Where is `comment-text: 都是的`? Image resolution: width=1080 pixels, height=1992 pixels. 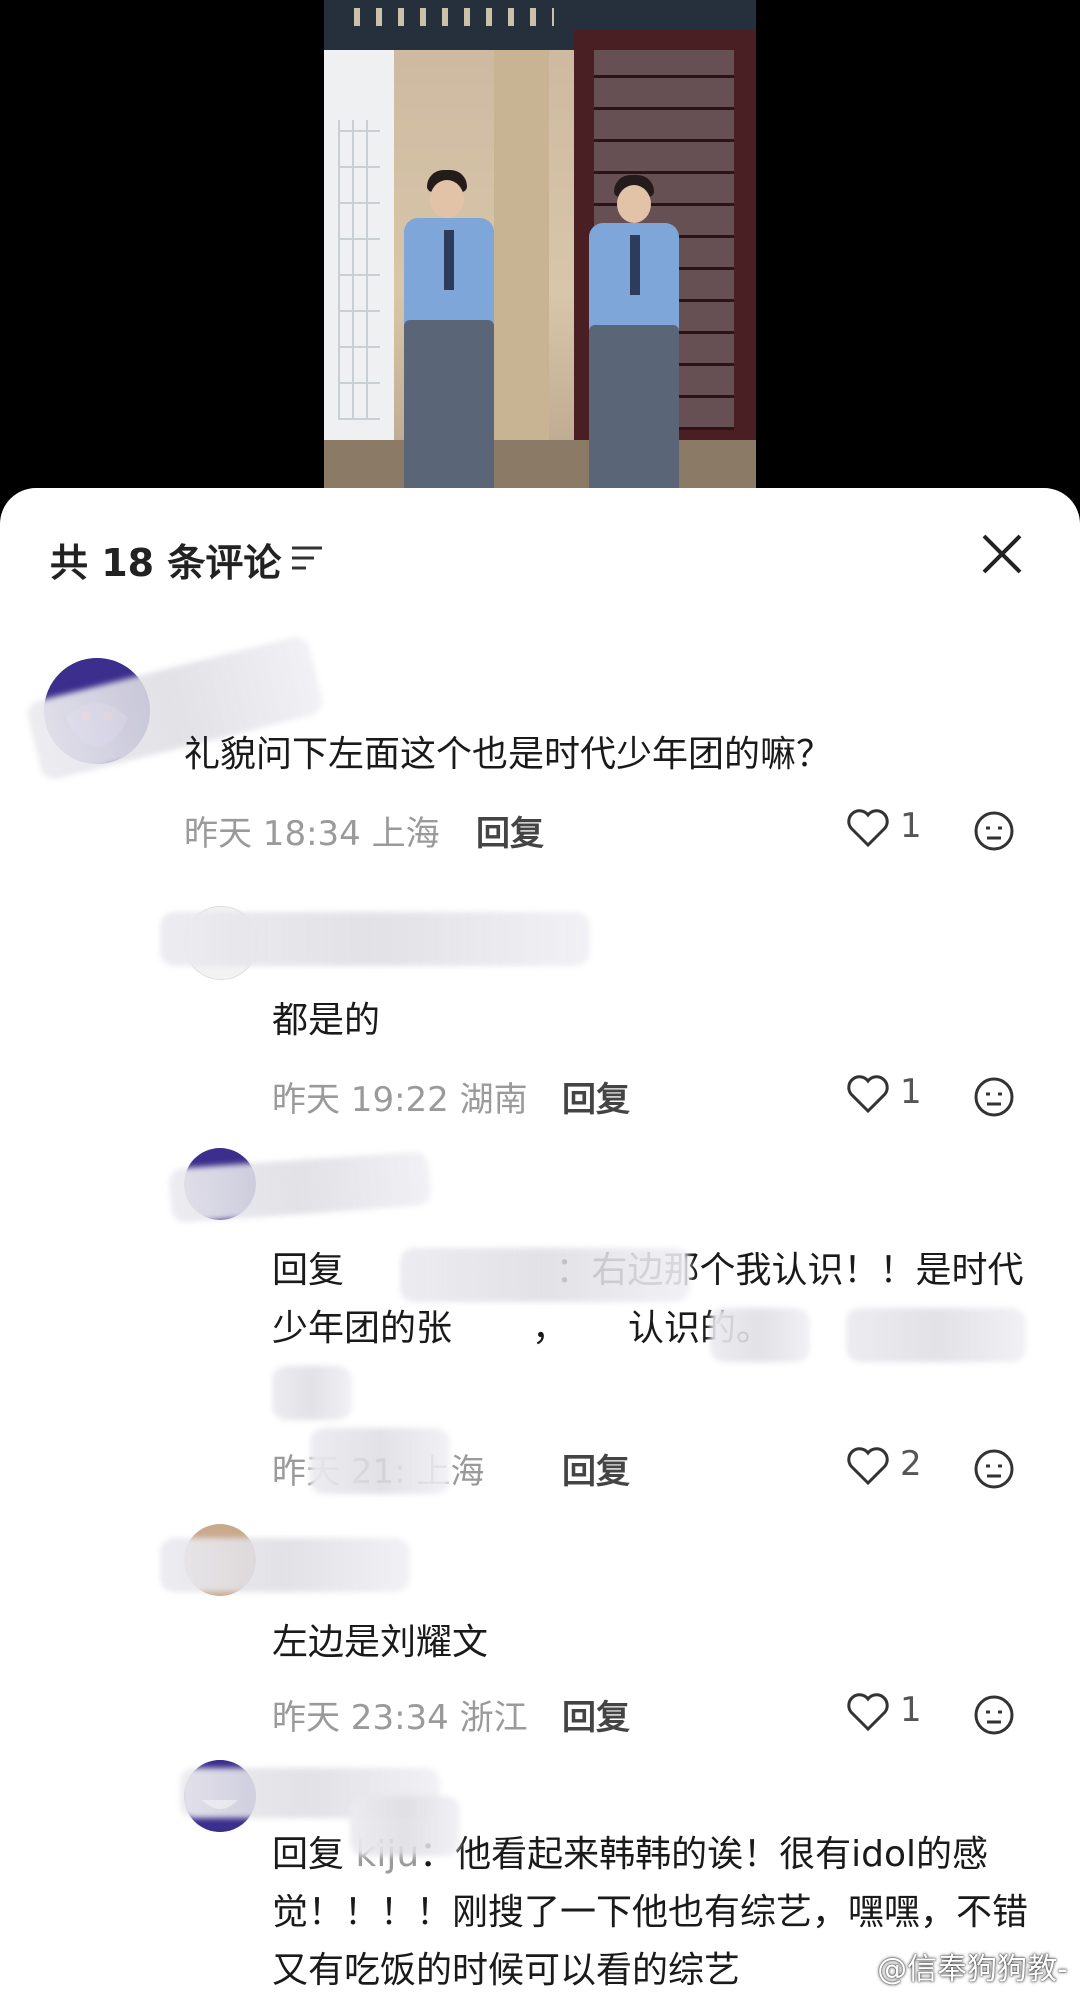 comment-text: 都是的 is located at coordinates (326, 1020).